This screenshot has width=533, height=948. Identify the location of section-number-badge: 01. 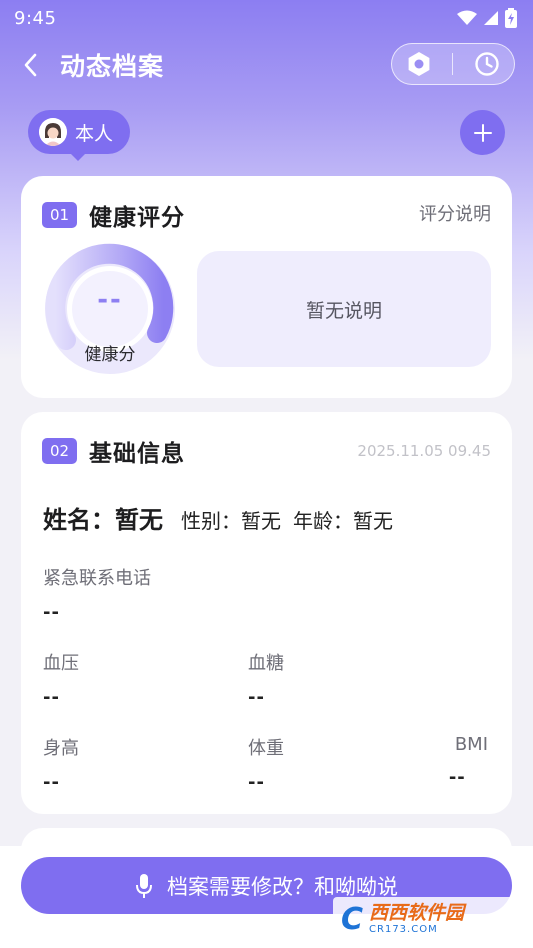
(59, 215).